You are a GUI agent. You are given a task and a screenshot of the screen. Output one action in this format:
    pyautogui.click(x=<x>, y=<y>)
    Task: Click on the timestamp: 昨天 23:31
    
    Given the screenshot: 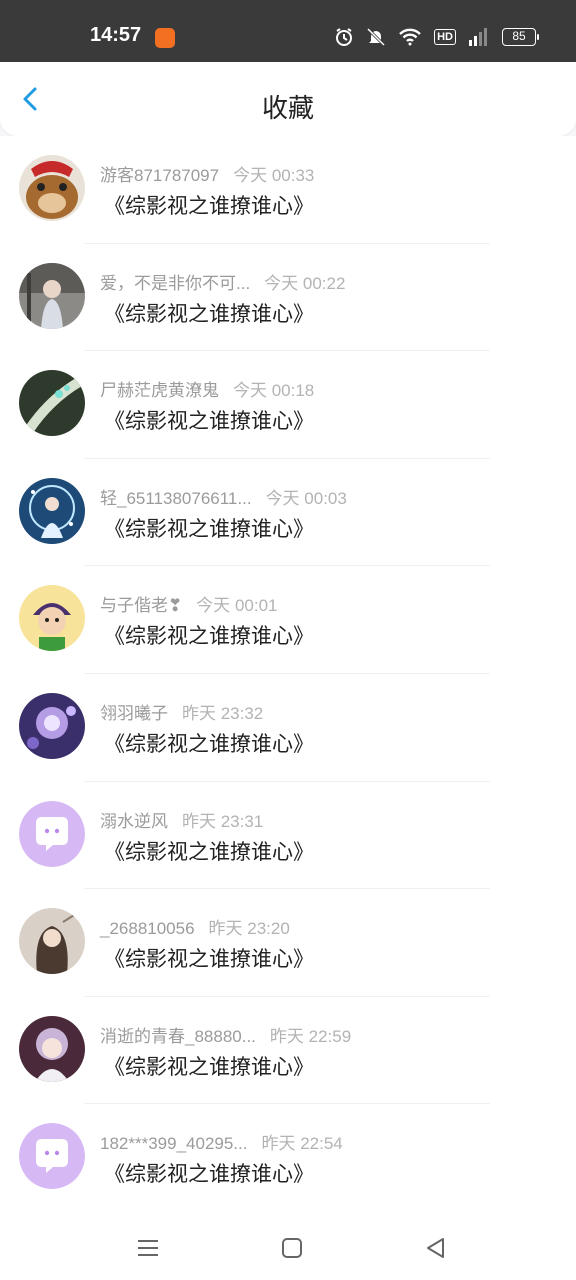 What is the action you would take?
    pyautogui.click(x=223, y=821)
    